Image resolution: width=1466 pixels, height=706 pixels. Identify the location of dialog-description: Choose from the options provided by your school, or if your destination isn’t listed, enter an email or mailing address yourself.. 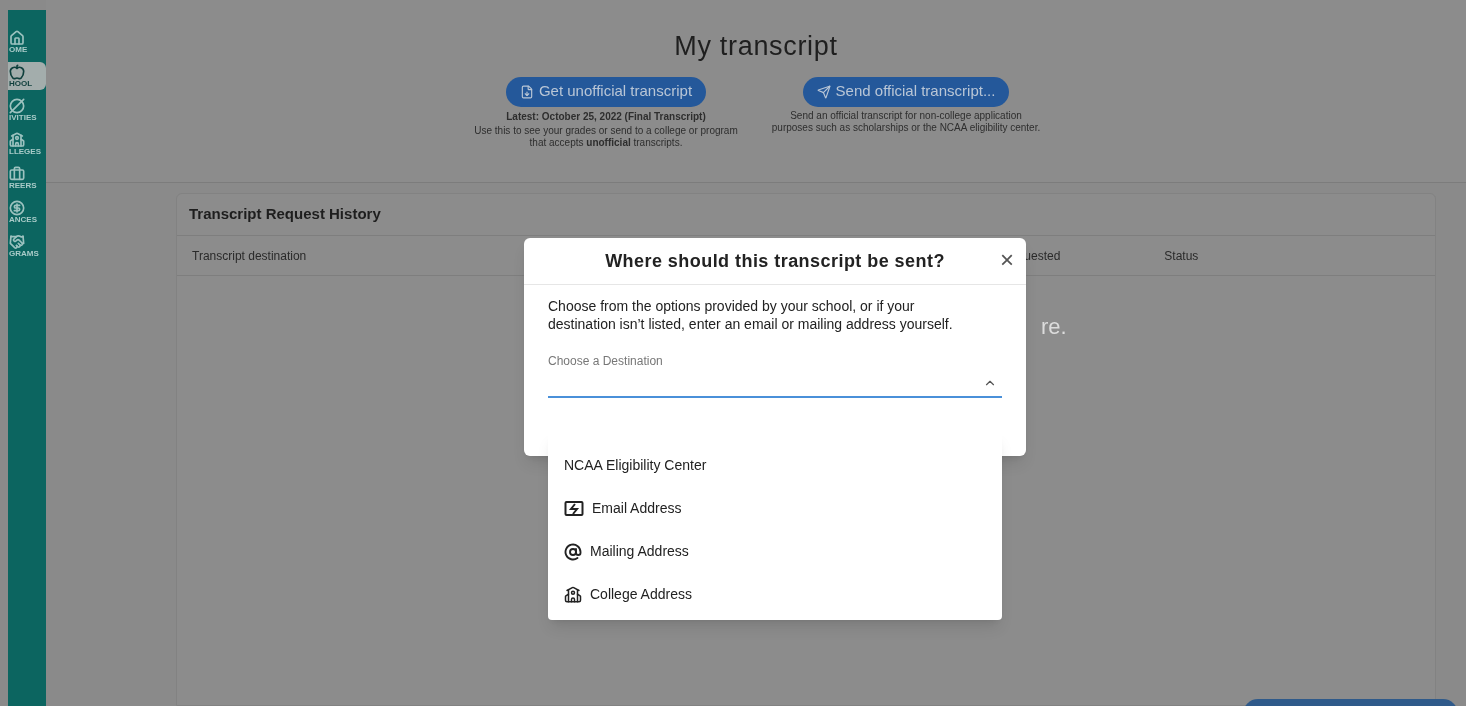
(750, 315).